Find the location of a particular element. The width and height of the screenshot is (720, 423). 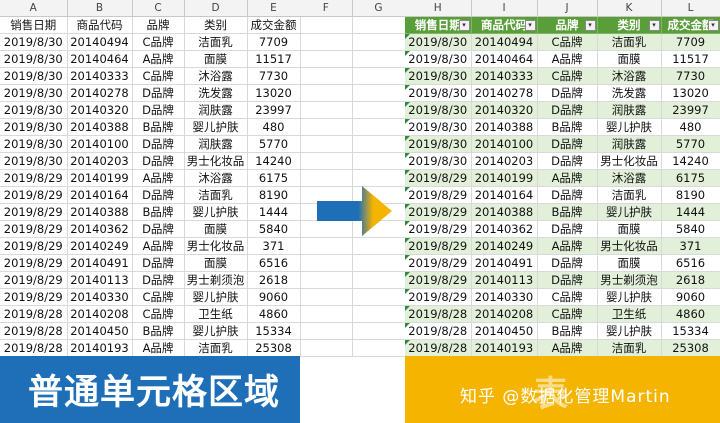

cell: 男士剃须泡 is located at coordinates (629, 280).